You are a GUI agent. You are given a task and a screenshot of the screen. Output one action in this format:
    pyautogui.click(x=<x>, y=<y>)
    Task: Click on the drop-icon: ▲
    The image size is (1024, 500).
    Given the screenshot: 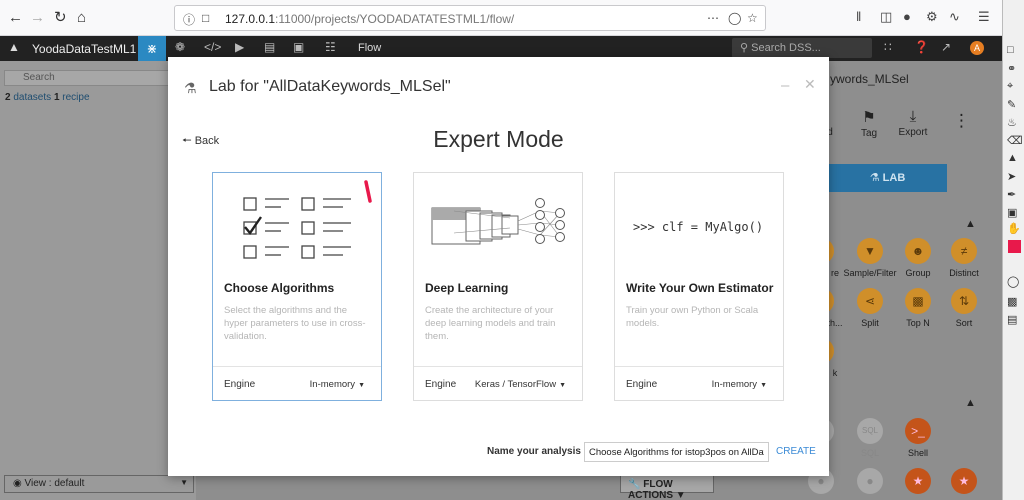 What is the action you would take?
    pyautogui.click(x=1012, y=158)
    